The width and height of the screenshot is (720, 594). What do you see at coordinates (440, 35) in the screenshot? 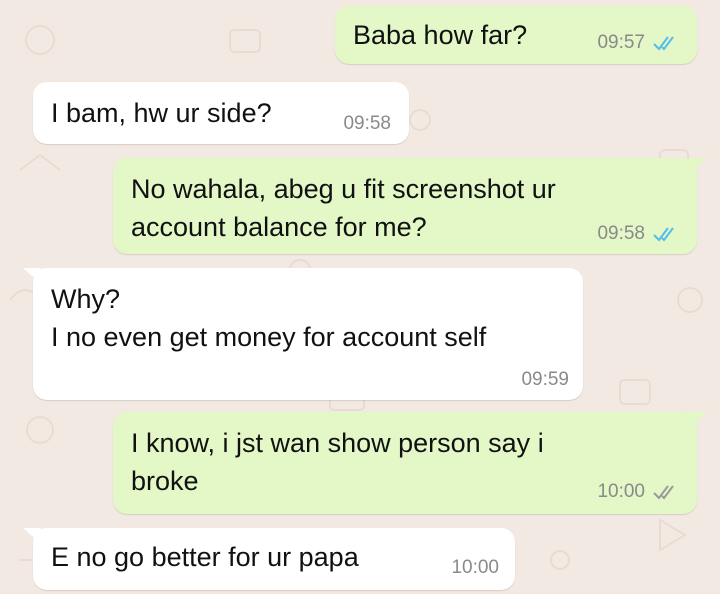
I see `message-text: Baba how far?` at bounding box center [440, 35].